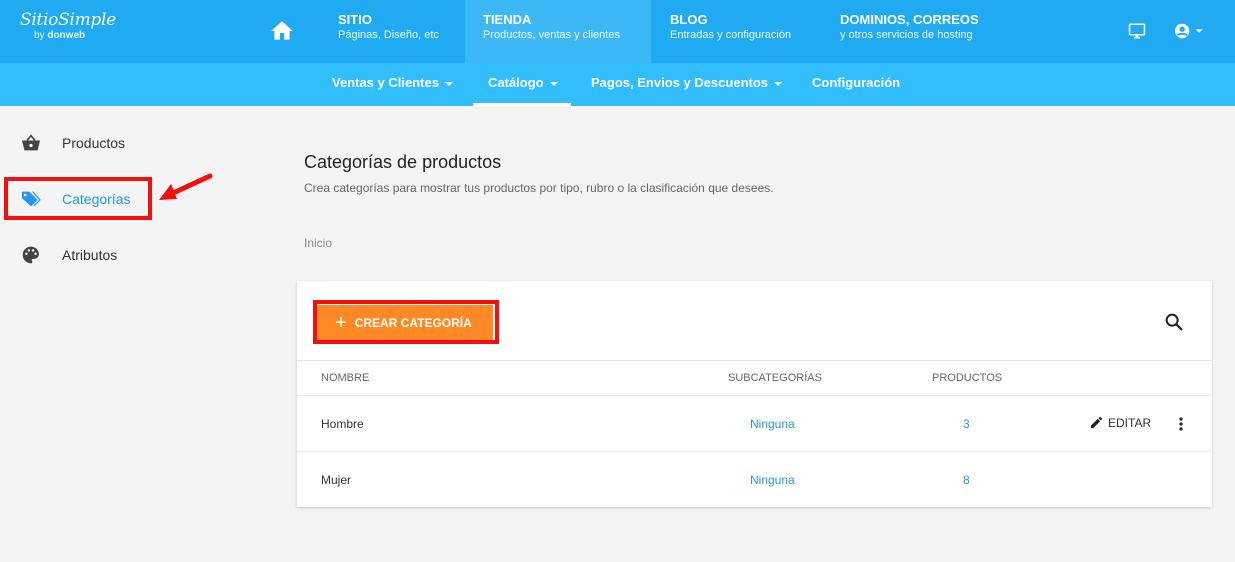 The image size is (1235, 562). I want to click on table-header: NOMBRE SUBCATEGORÍAS PRODUCTOS, so click(754, 378).